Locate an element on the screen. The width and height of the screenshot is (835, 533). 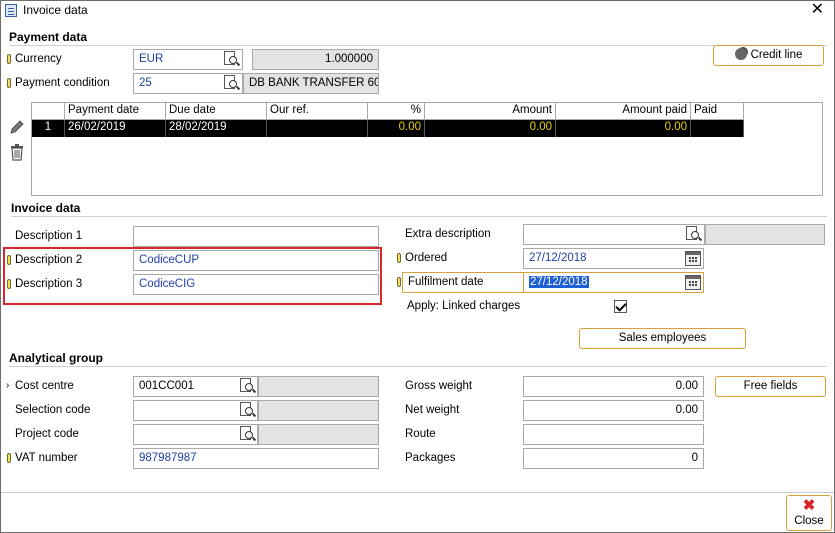
description-2-field: CodiceCUP is located at coordinates (256, 260).